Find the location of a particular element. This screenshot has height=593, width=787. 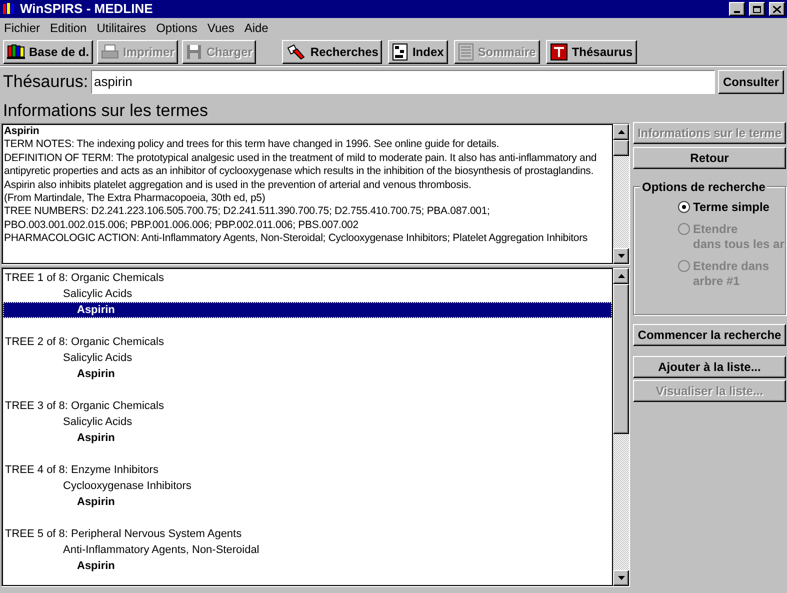

thesaurus-field: aspirin is located at coordinates (403, 82).